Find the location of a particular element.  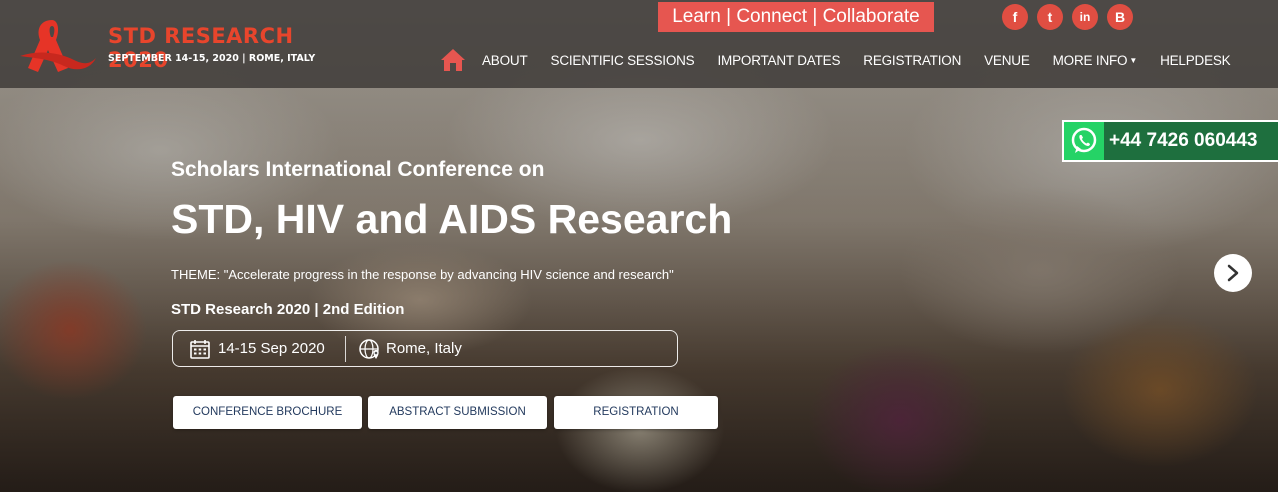

carousel-next-button is located at coordinates (1233, 273).